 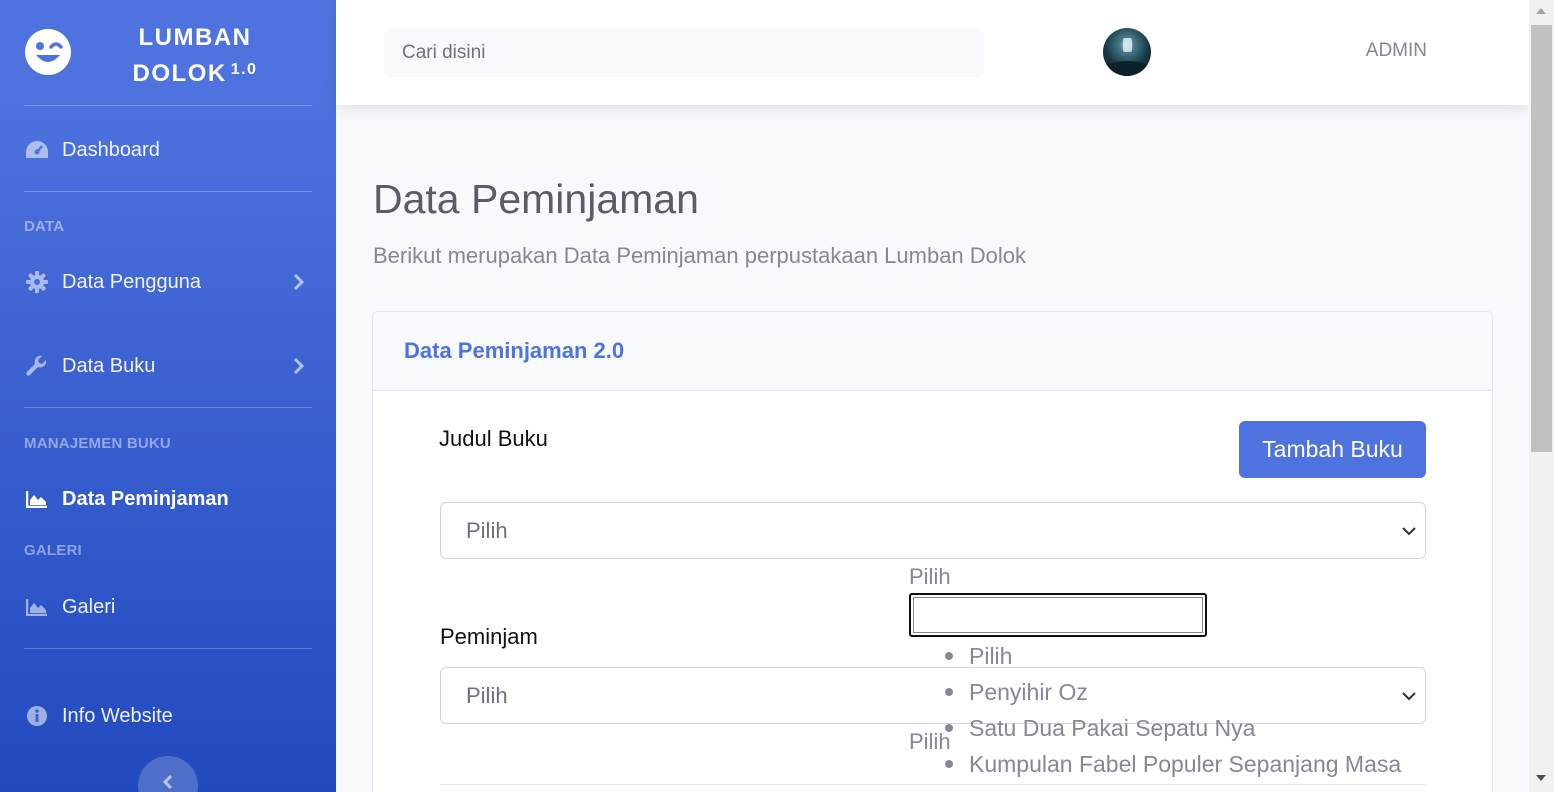 I want to click on card-header: Data Peminjaman 2.0, so click(x=932, y=351).